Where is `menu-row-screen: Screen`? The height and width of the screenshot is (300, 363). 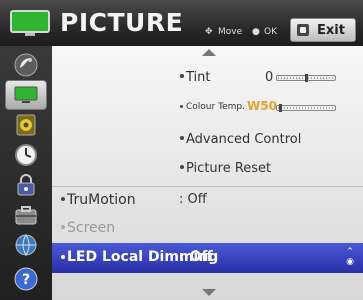
menu-row-screen: Screen is located at coordinates (207, 229).